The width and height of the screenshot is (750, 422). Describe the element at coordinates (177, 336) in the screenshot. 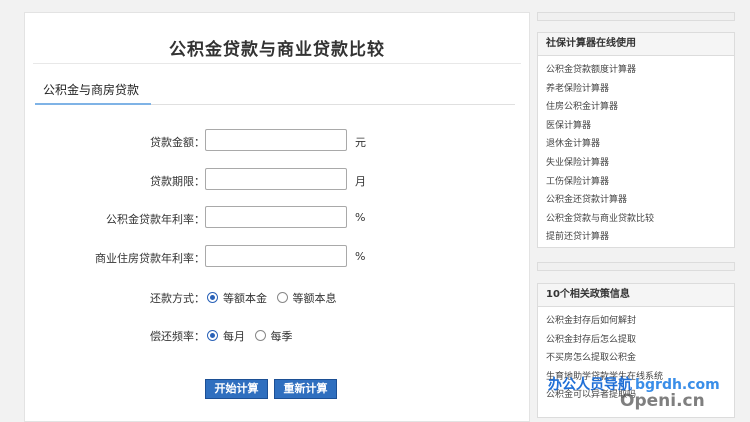

I see `repayment-frequency-label: 偿还频率：` at that location.